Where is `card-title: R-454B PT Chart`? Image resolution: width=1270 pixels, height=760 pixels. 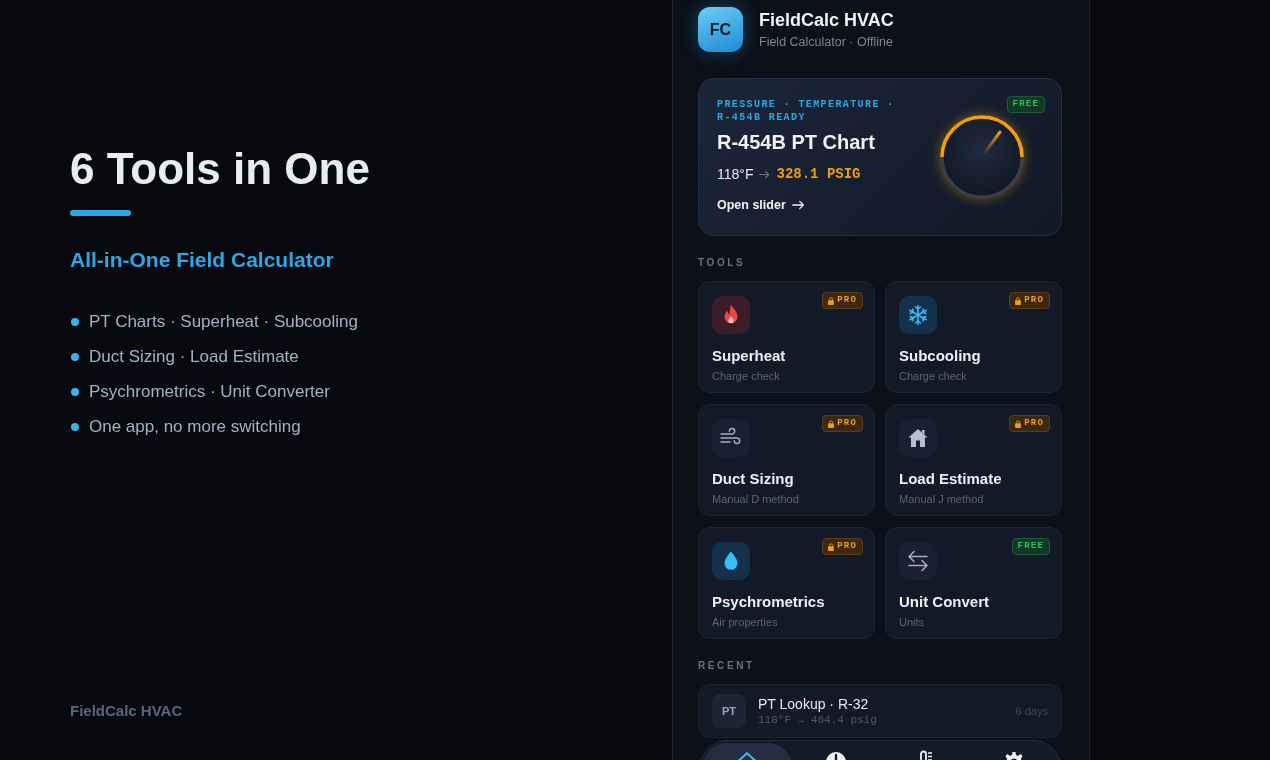
card-title: R-454B PT Chart is located at coordinates (796, 142).